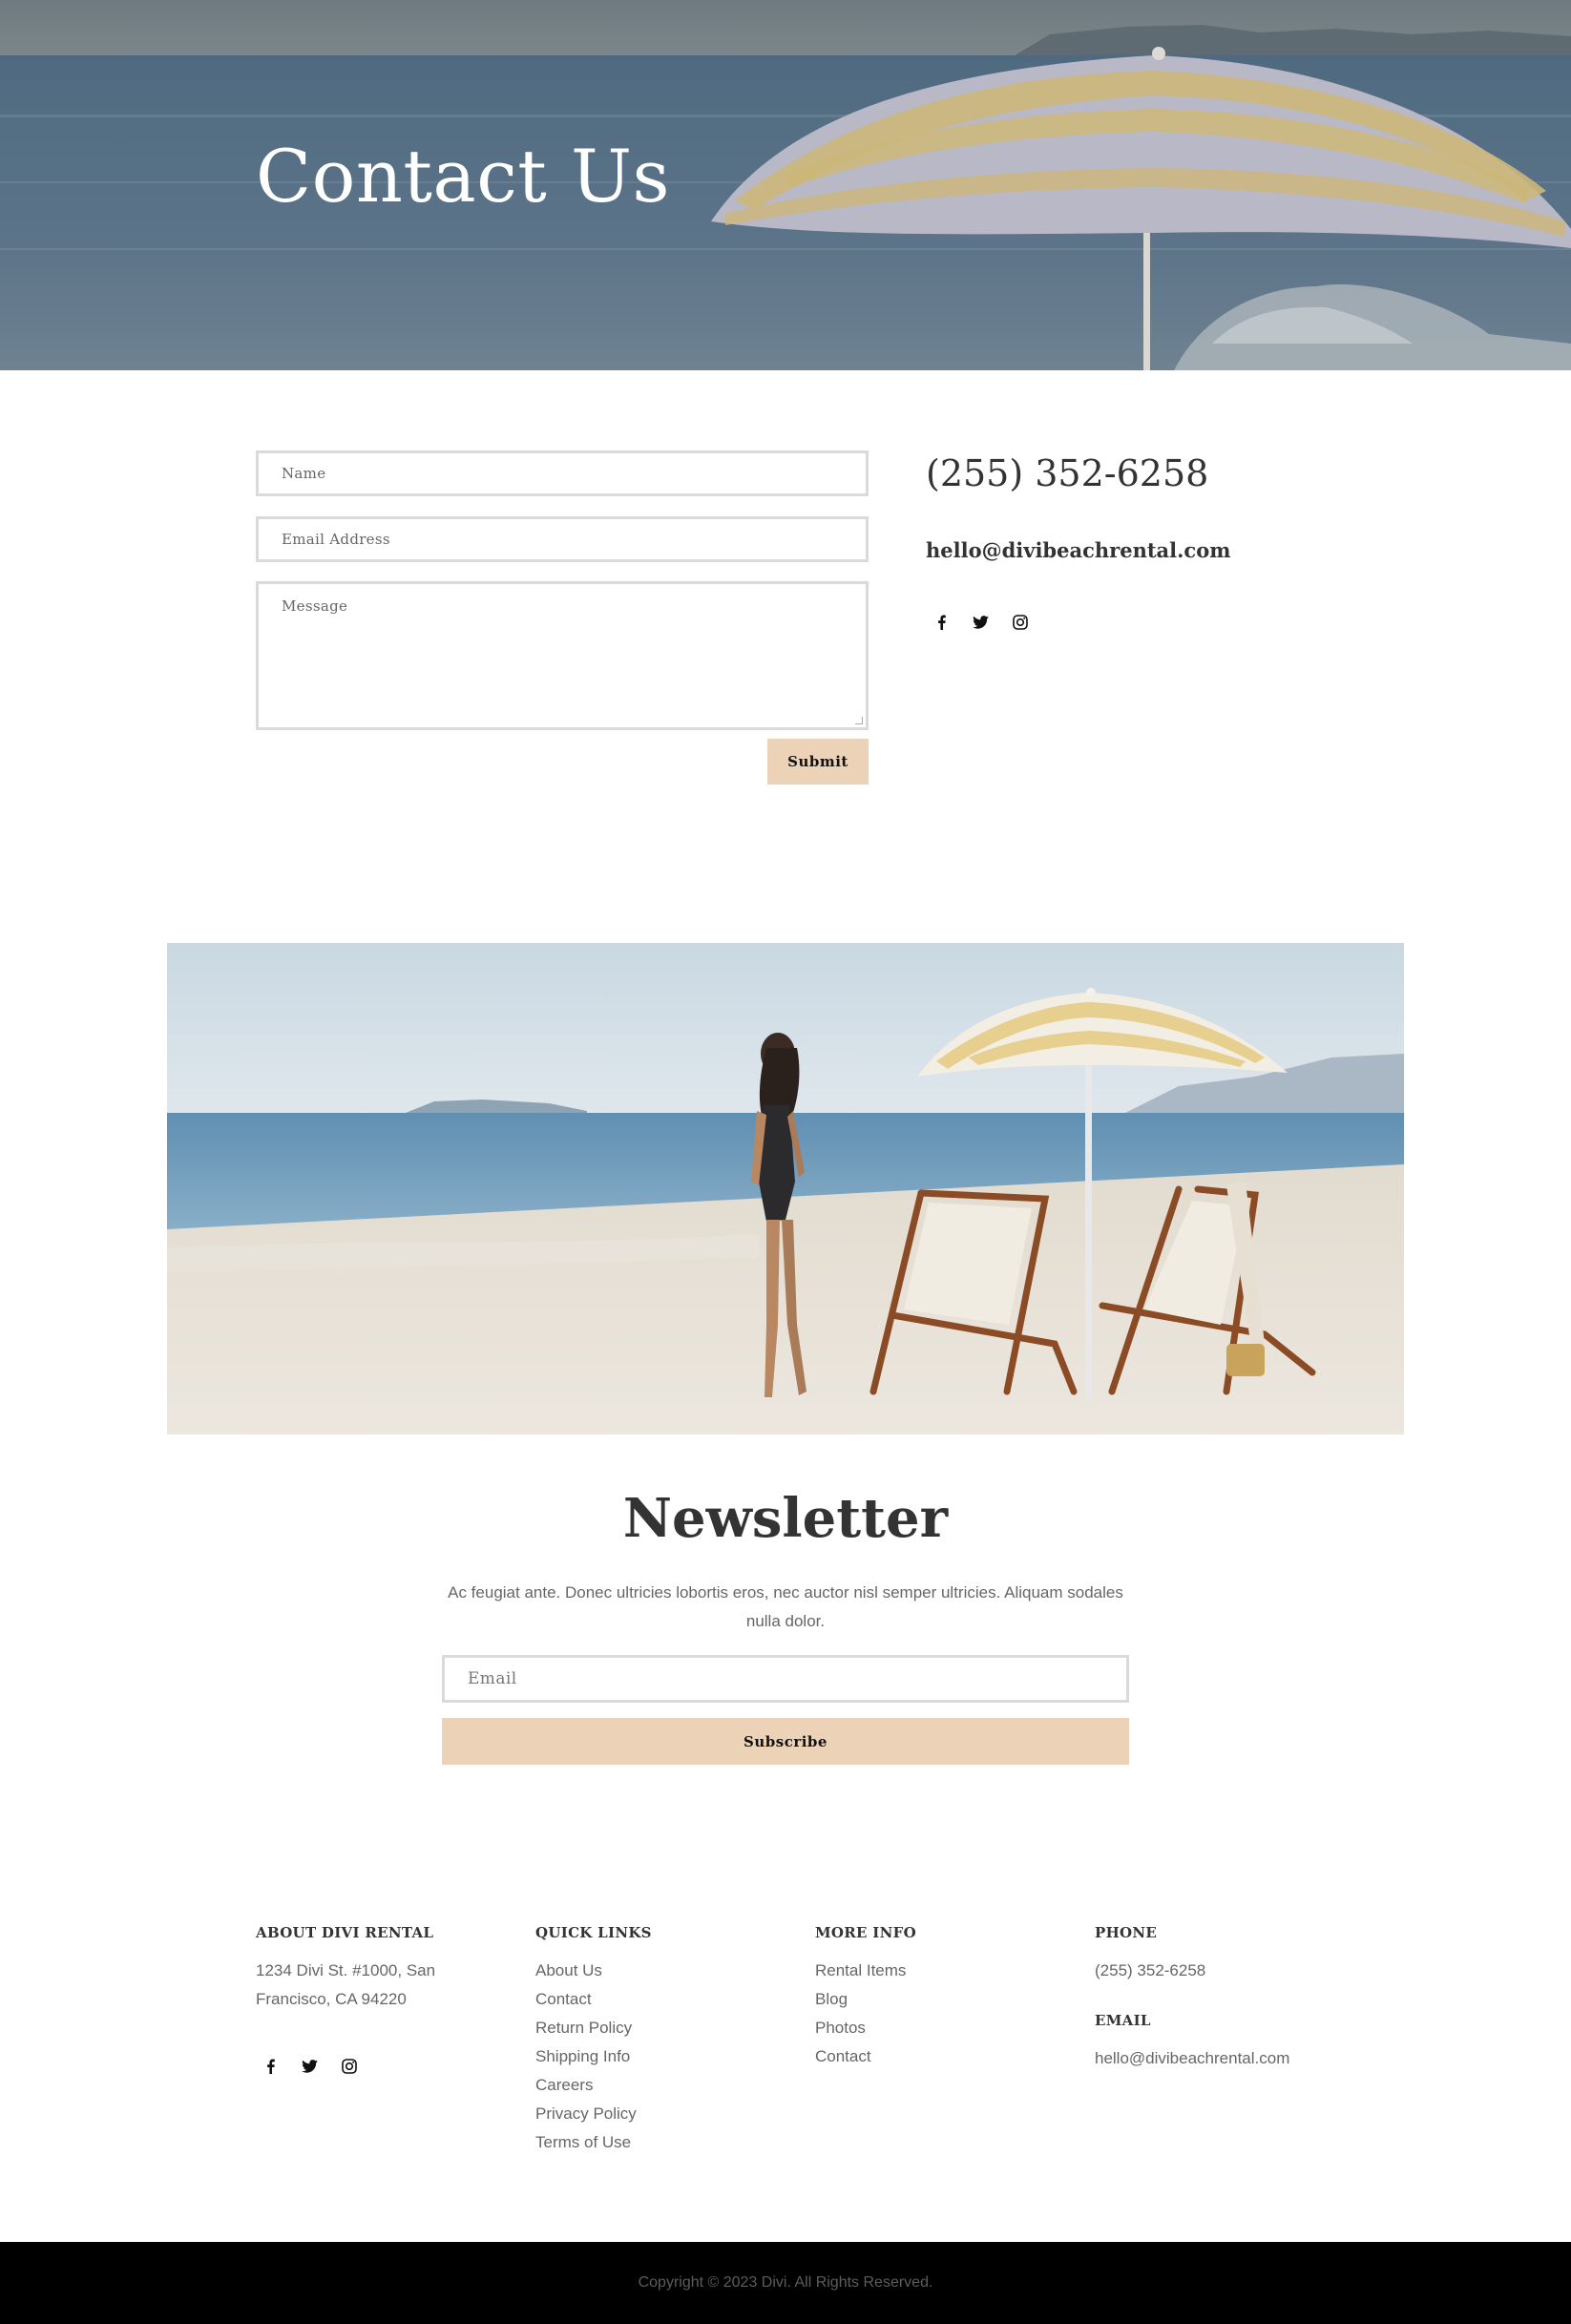  Describe the element at coordinates (660, 2085) in the screenshot. I see `footer-link-careers: Careers` at that location.